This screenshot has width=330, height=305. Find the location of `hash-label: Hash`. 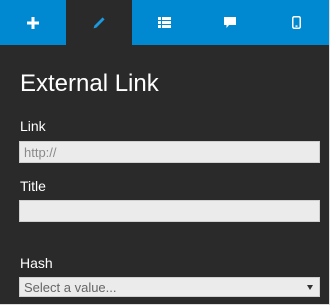

hash-label: Hash is located at coordinates (36, 263).